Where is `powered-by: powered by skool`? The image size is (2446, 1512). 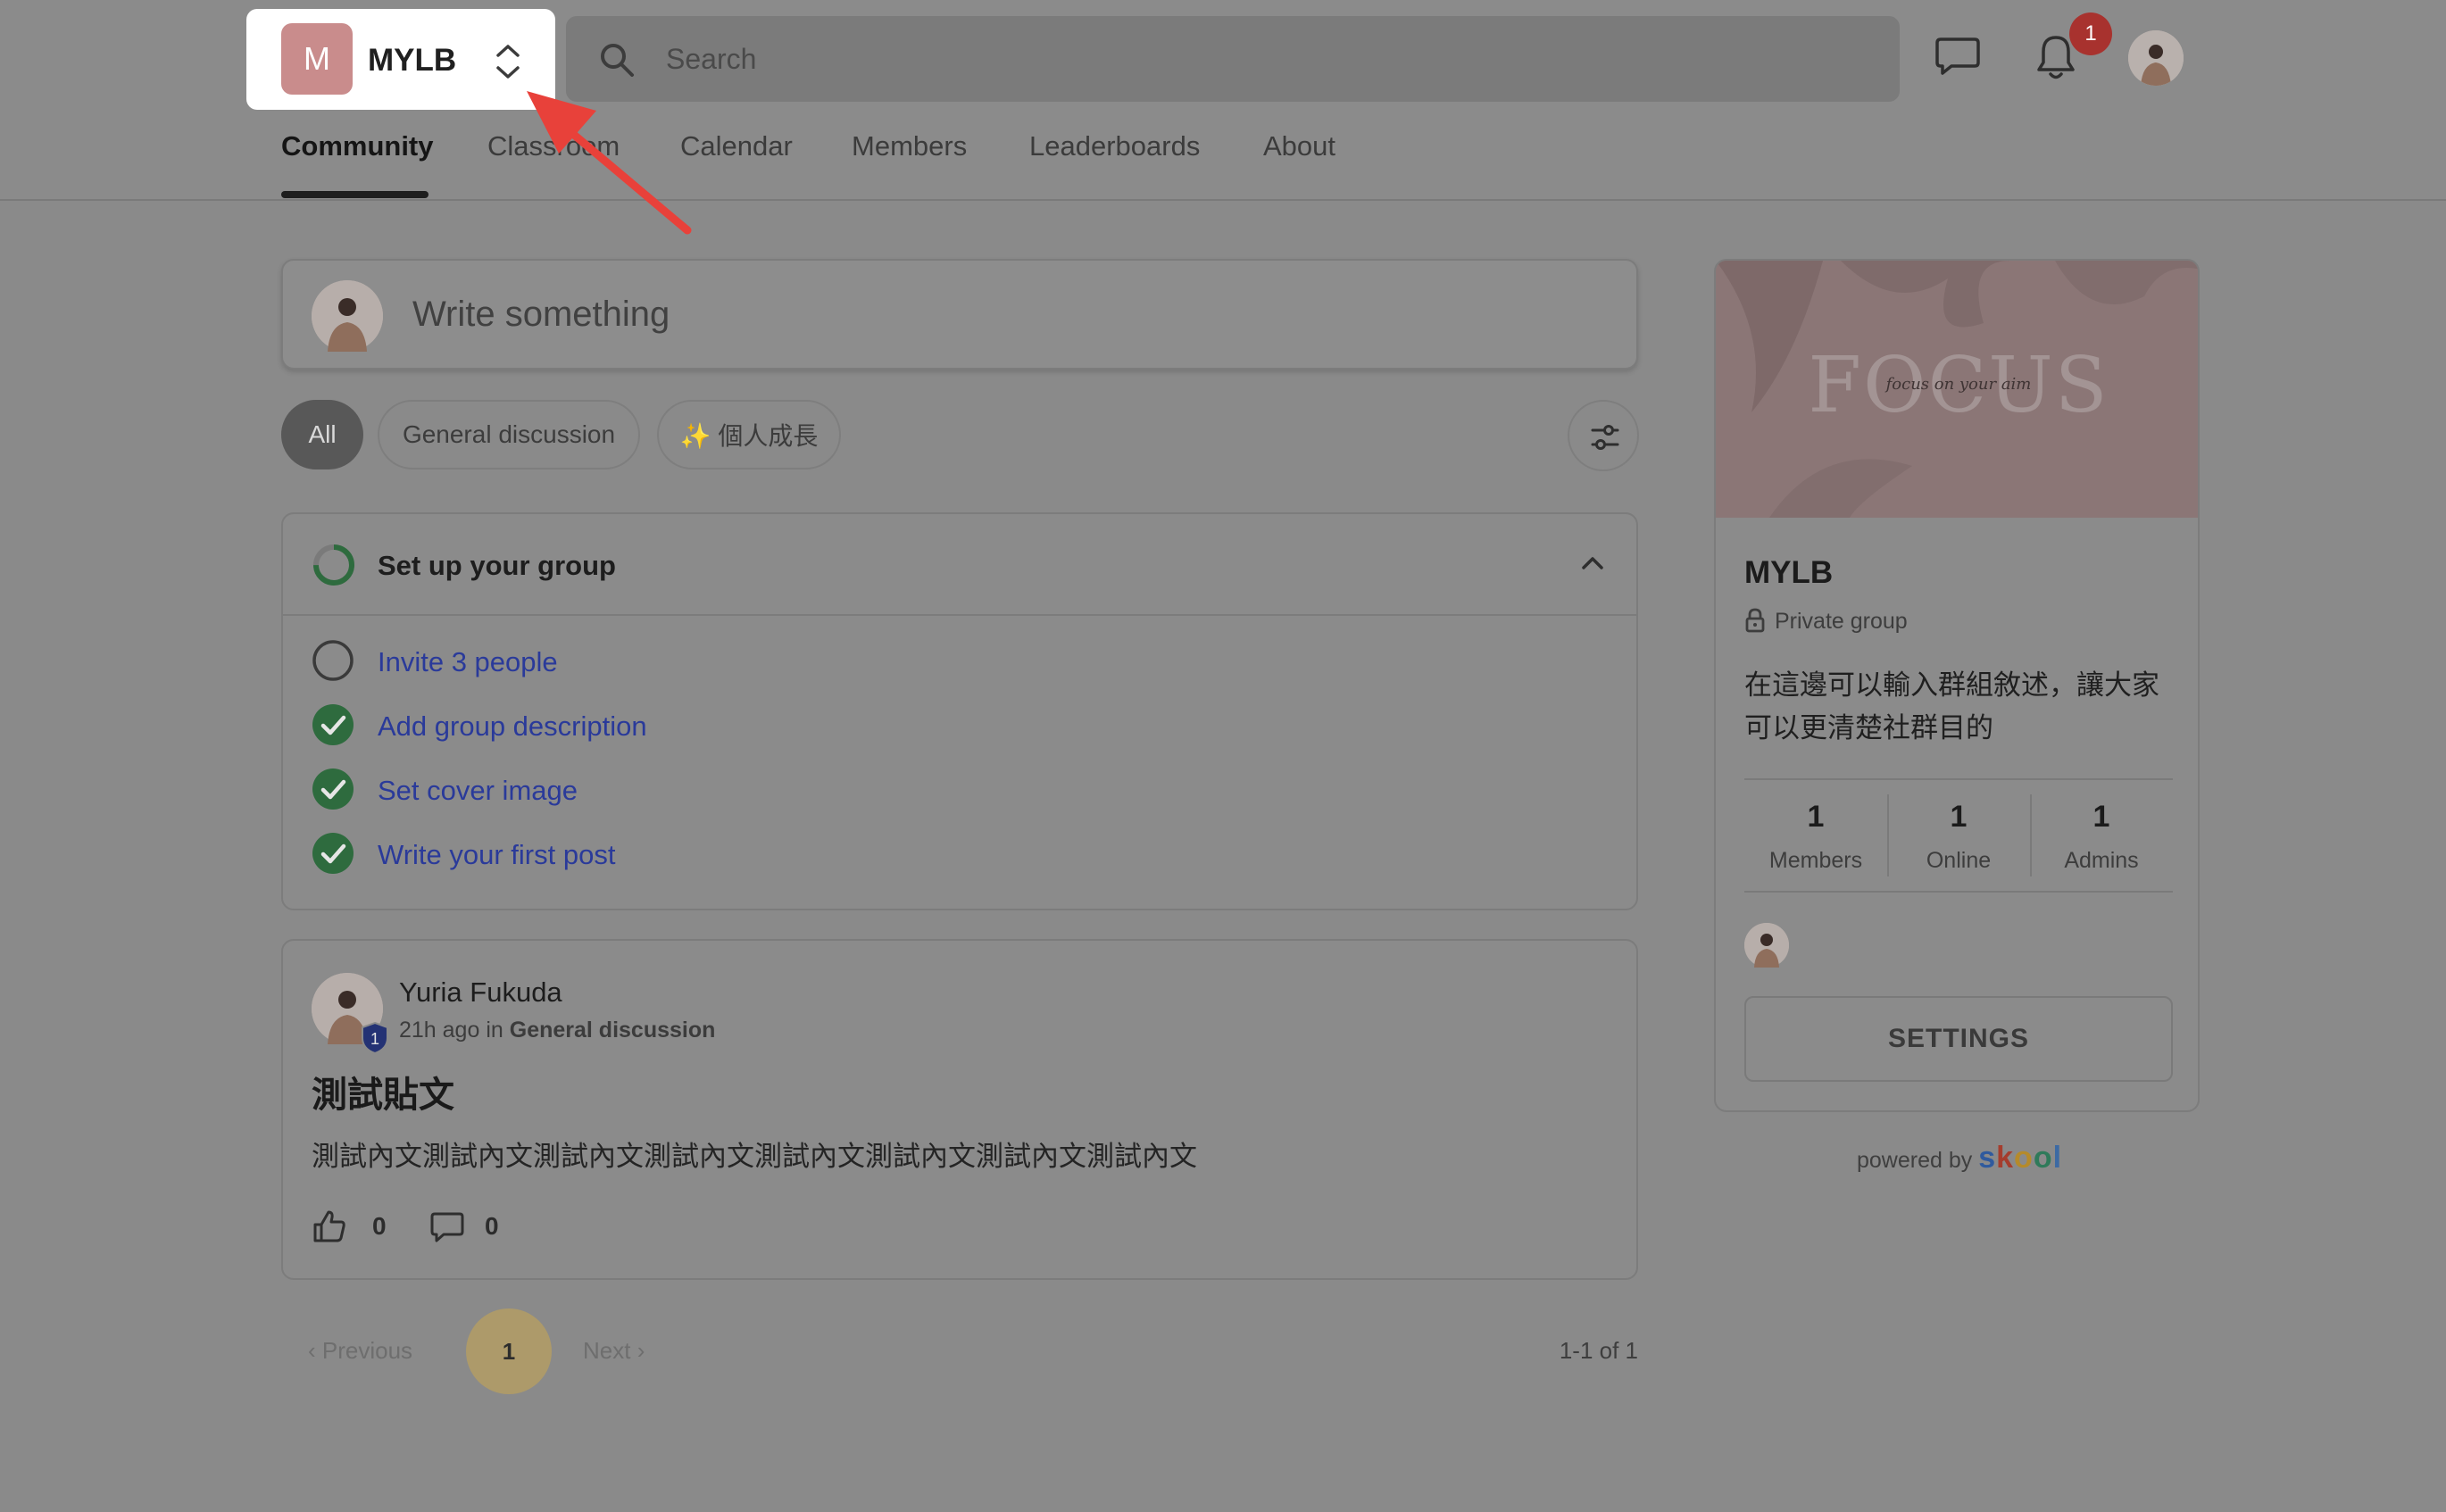 powered-by: powered by skool is located at coordinates (1959, 1158).